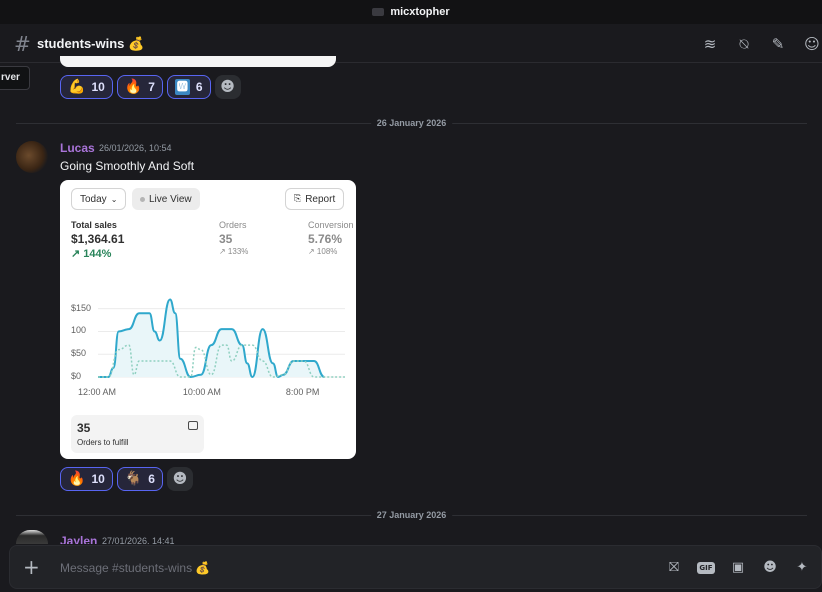 Image resolution: width=822 pixels, height=592 pixels. Describe the element at coordinates (778, 44) in the screenshot. I see `pin-icon: ✎` at that location.